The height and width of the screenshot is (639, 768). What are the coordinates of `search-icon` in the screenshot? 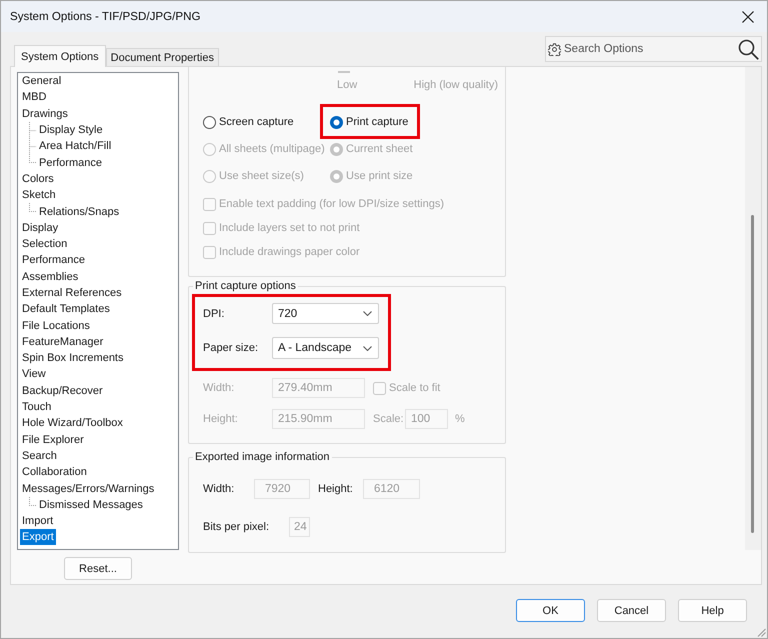 It's located at (748, 49).